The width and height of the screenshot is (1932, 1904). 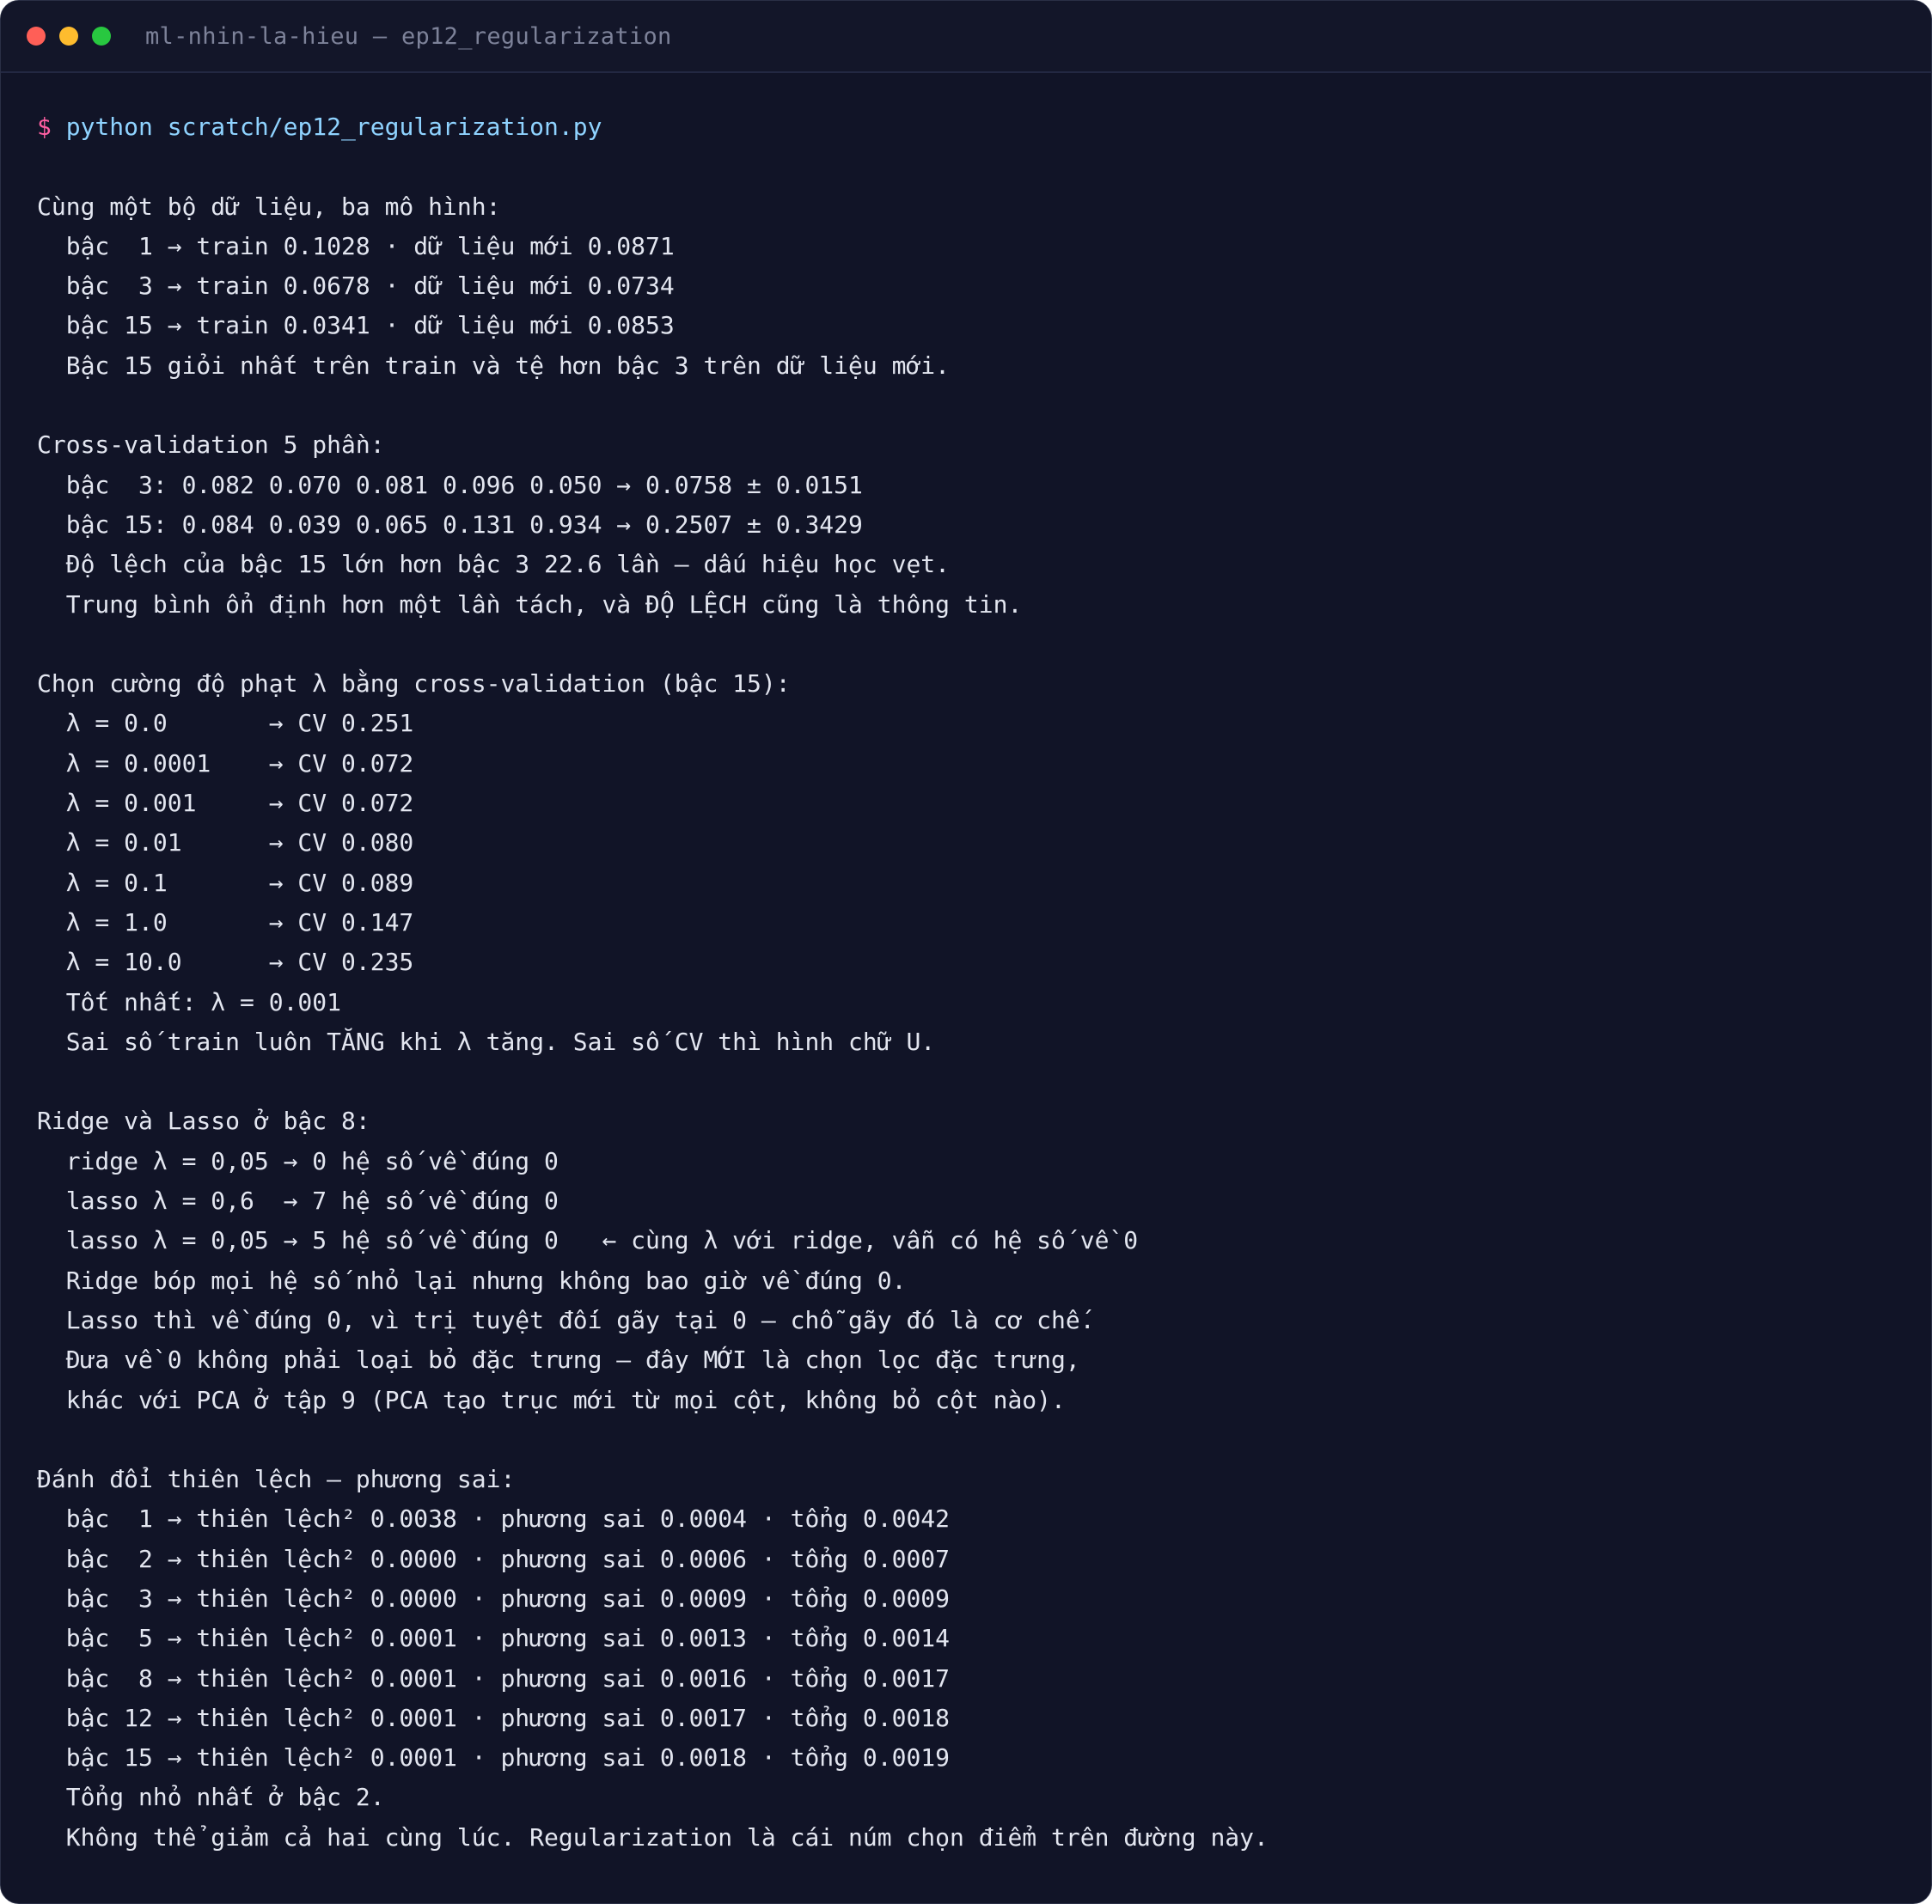 What do you see at coordinates (225, 843) in the screenshot?
I see `output-line: λ = 0.01 → CV 0.080` at bounding box center [225, 843].